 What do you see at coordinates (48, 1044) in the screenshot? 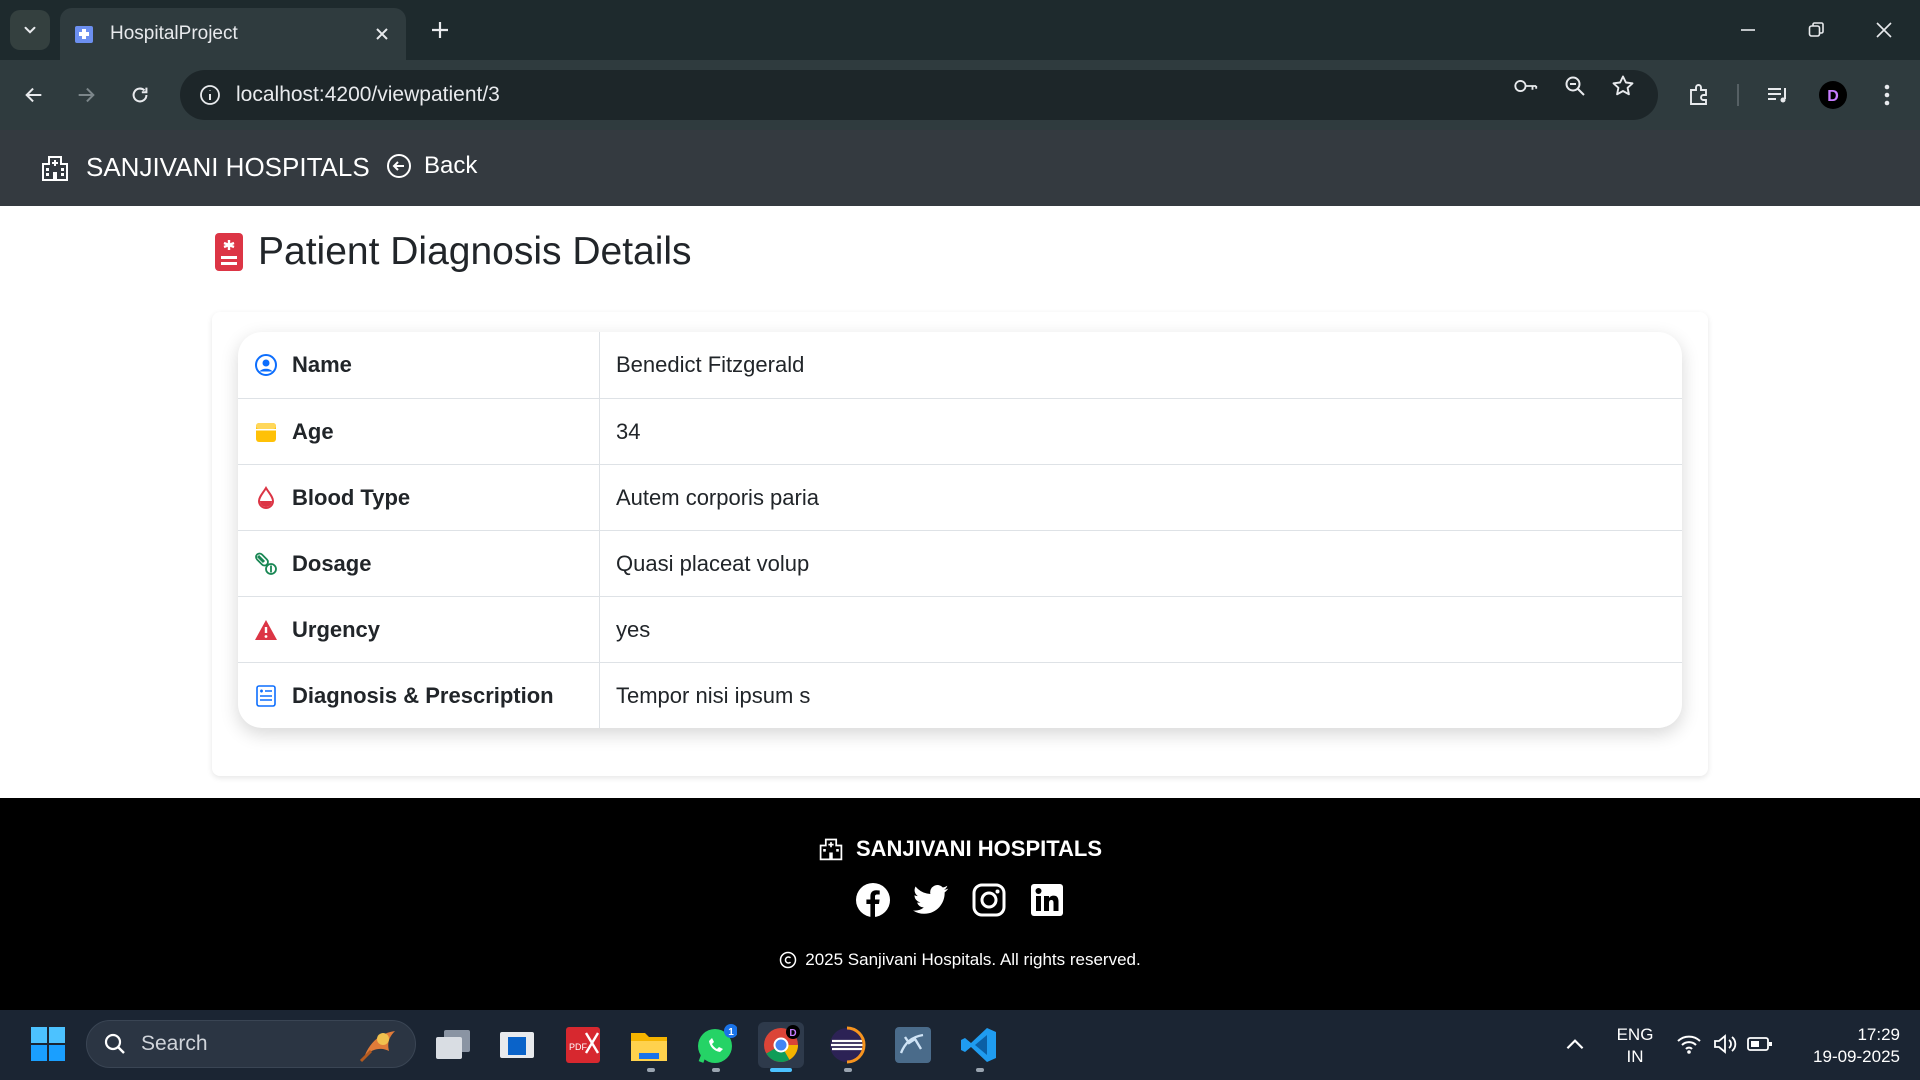
I see `windows-start-icon` at bounding box center [48, 1044].